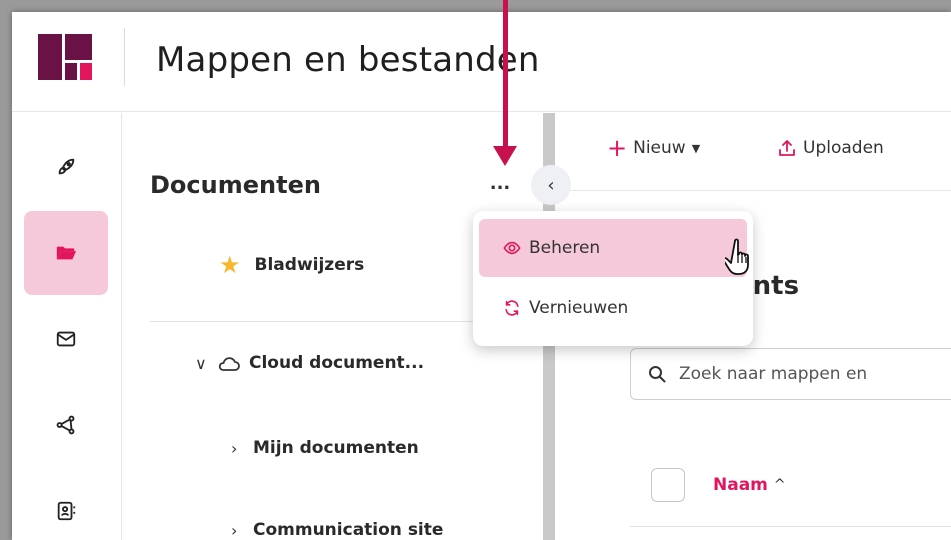  I want to click on rail-item-start, so click(66, 167).